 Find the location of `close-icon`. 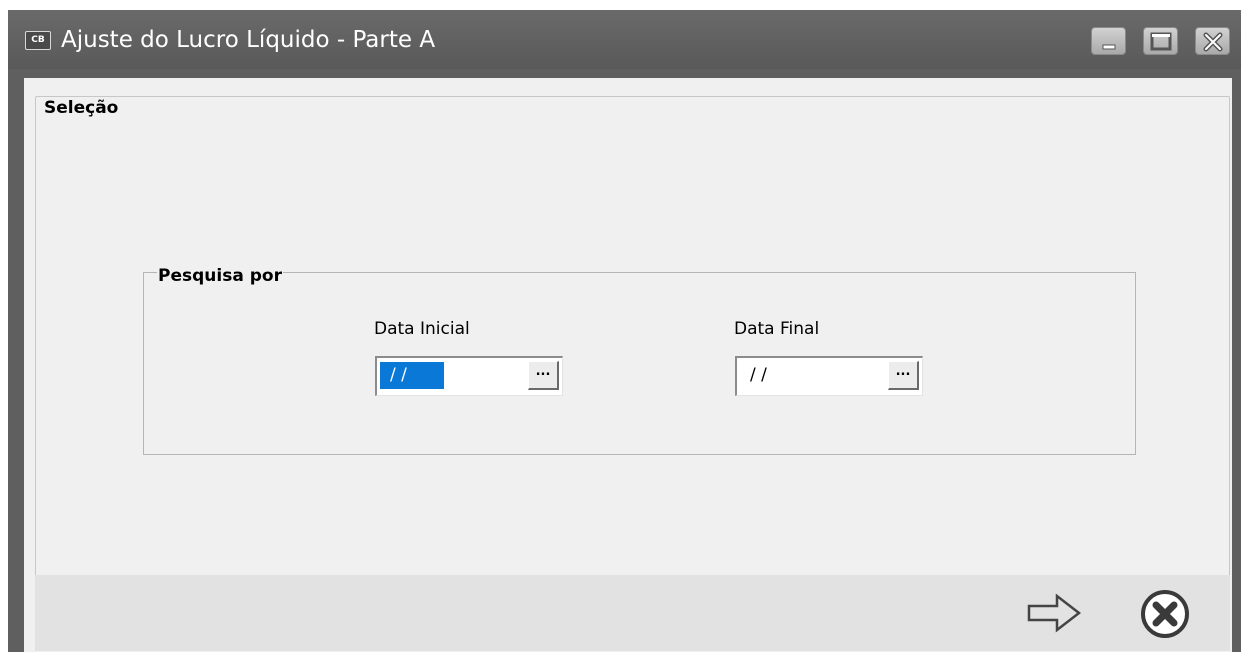

close-icon is located at coordinates (1213, 42).